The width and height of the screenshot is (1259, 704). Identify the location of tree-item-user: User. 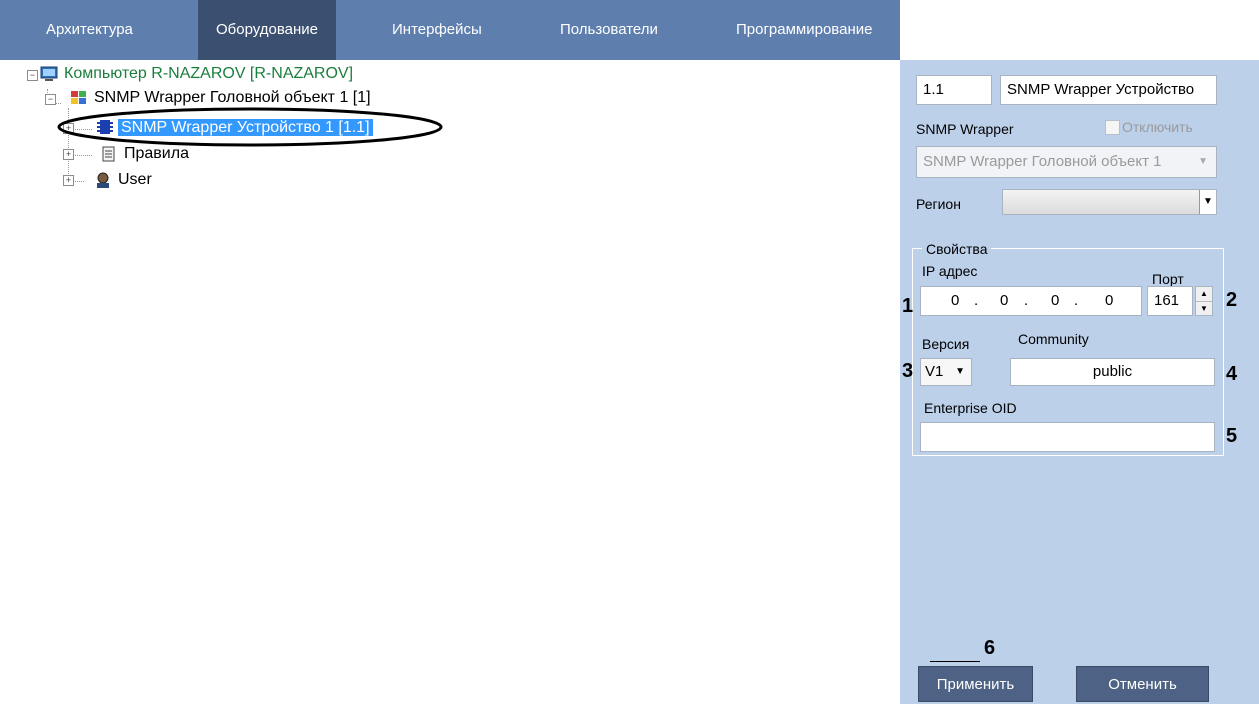
(135, 180).